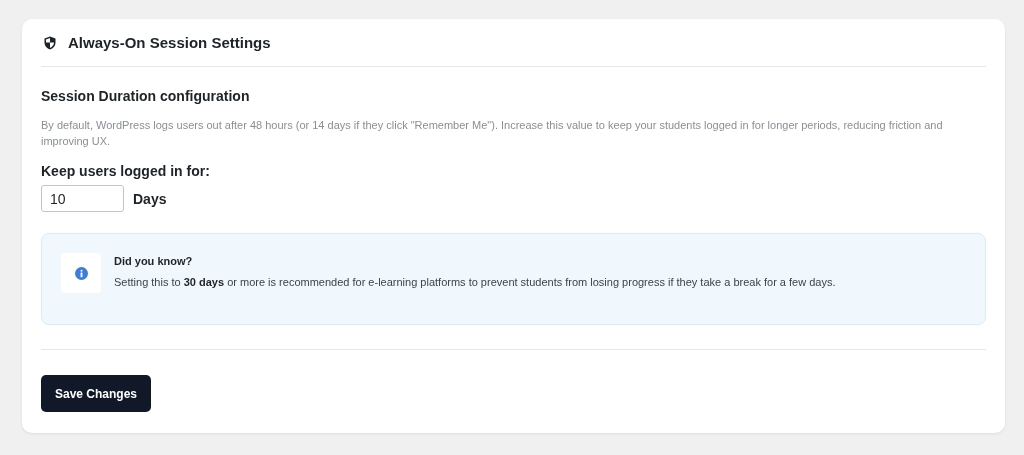 This screenshot has height=455, width=1024. What do you see at coordinates (475, 282) in the screenshot?
I see `notice-text: Setting this to 30 days or more is recommended for e-learning platforms to prevent students from losing progress if they take a break for a few days.` at bounding box center [475, 282].